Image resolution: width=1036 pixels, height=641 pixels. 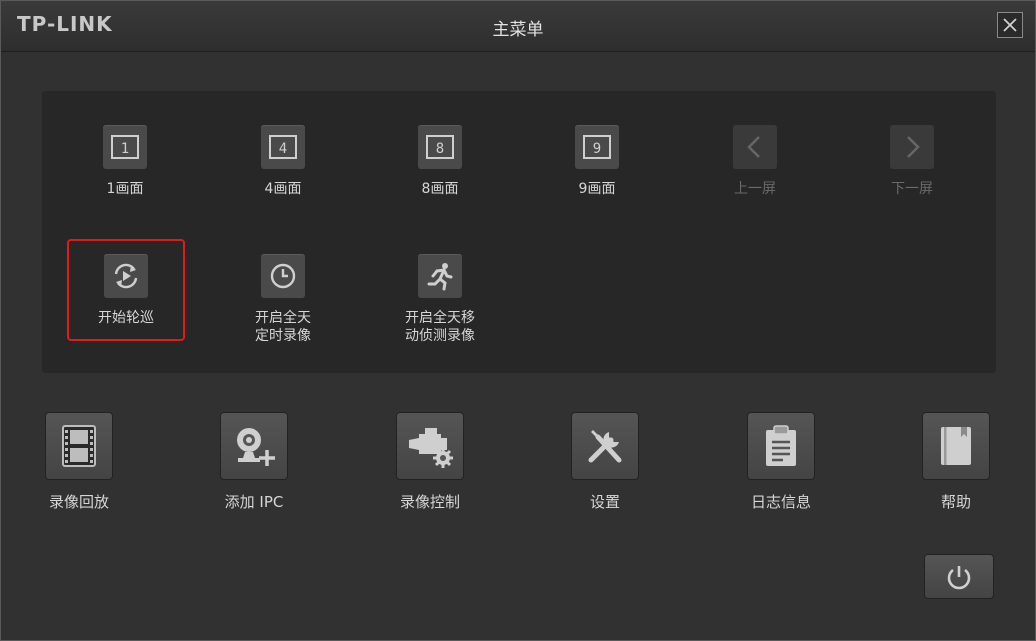 I want to click on tour-play-icon, so click(x=126, y=276).